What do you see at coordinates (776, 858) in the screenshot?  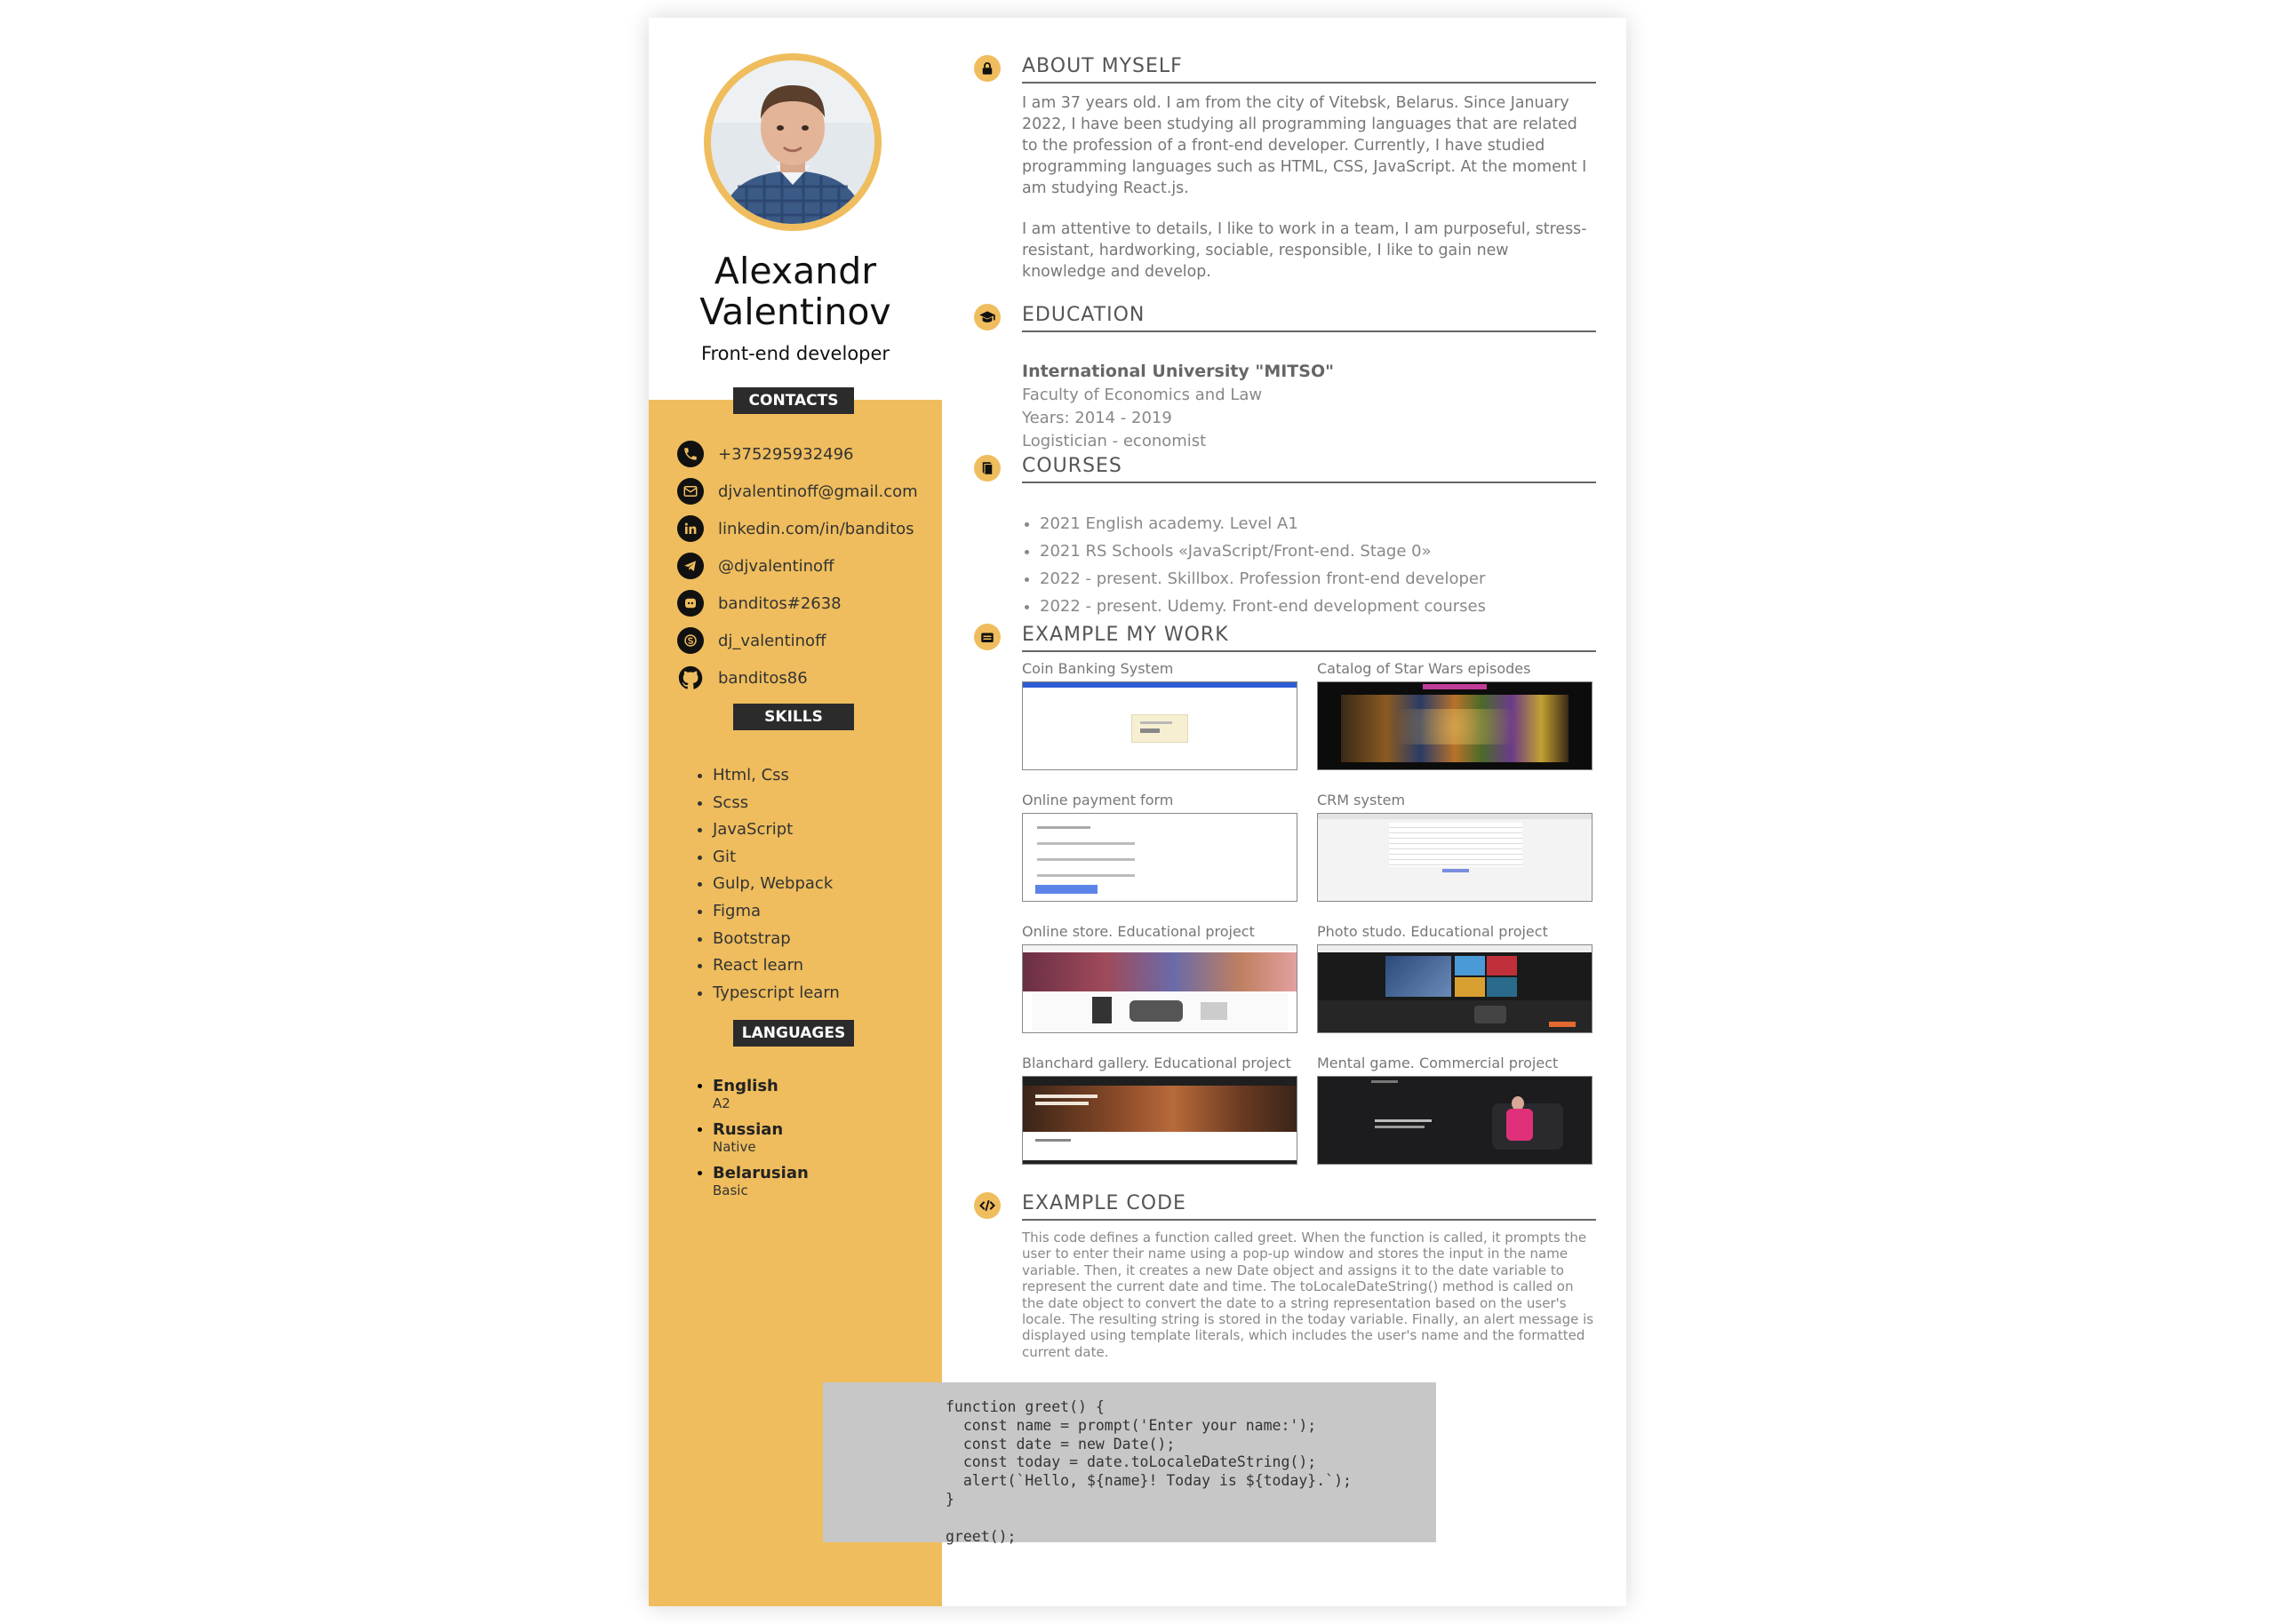 I see `skill-item: Git` at bounding box center [776, 858].